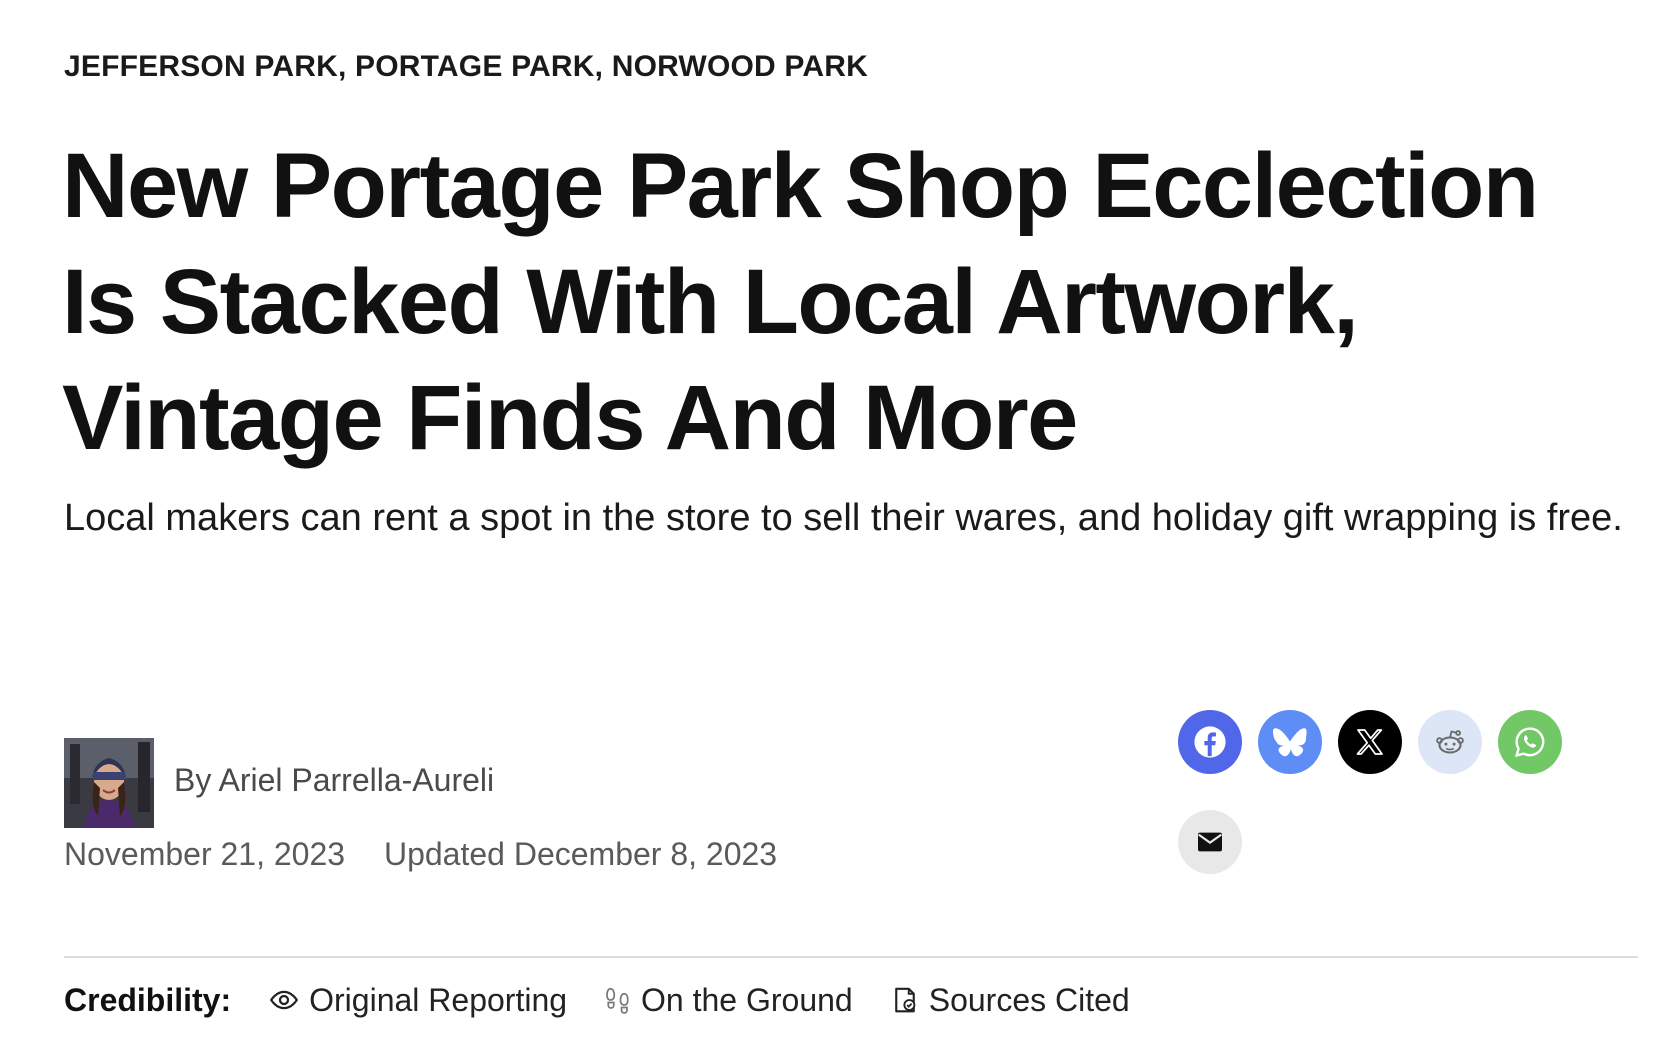 This screenshot has height=1060, width=1660. What do you see at coordinates (284, 1000) in the screenshot?
I see `eye-icon` at bounding box center [284, 1000].